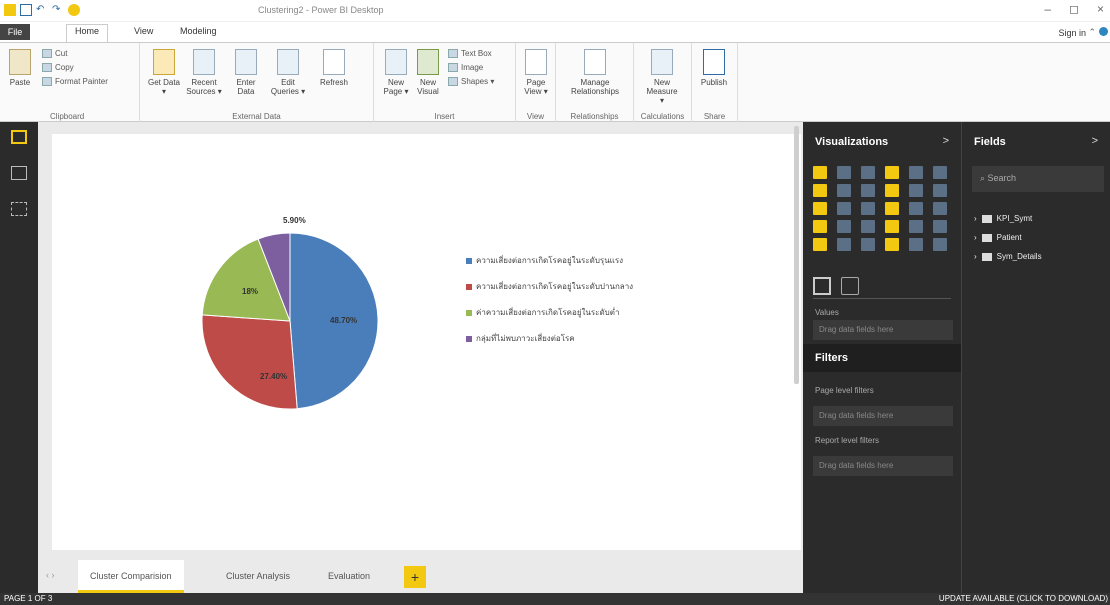  Describe the element at coordinates (822, 286) in the screenshot. I see `fields-well-icon` at that location.